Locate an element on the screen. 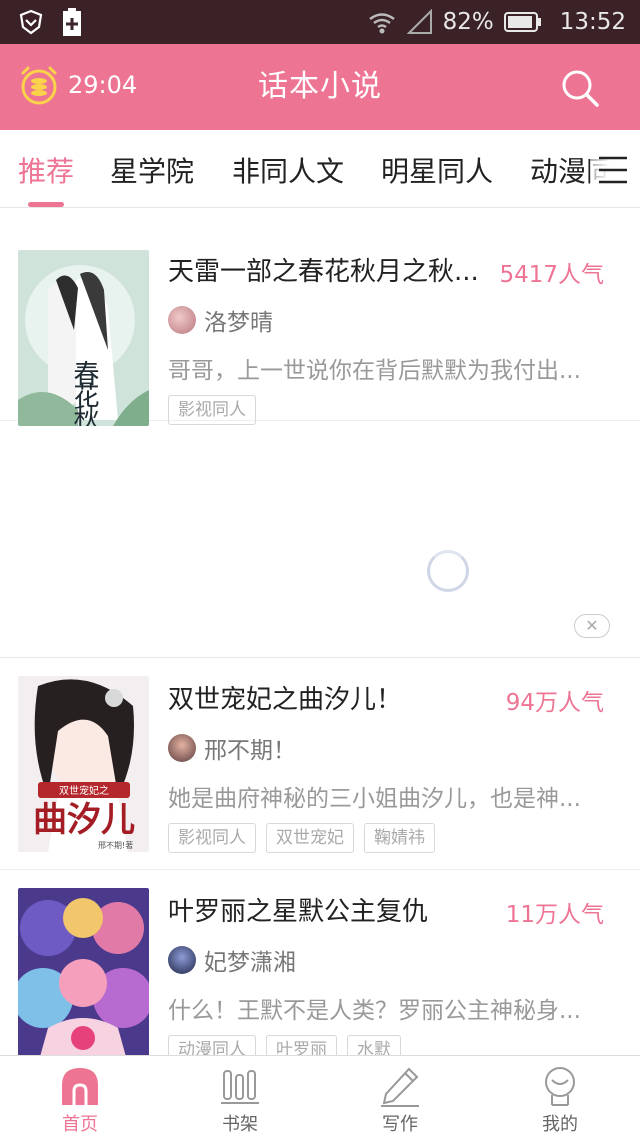 Image resolution: width=640 pixels, height=1138 pixels. author-row: 邢不期！ is located at coordinates (232, 748).